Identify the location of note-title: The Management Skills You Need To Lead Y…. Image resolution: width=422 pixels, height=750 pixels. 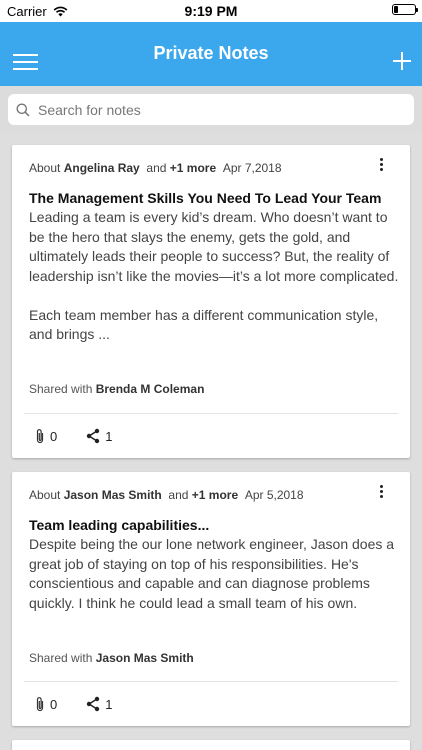
(205, 198).